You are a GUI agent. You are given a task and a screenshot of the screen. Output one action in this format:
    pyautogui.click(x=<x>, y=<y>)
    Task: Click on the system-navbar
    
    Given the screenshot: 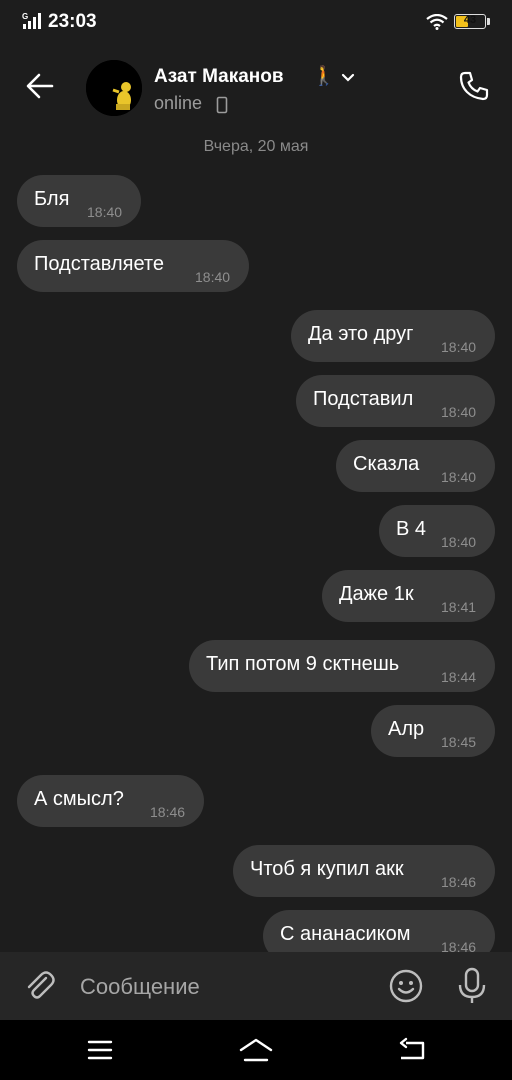 What is the action you would take?
    pyautogui.click(x=256, y=1050)
    